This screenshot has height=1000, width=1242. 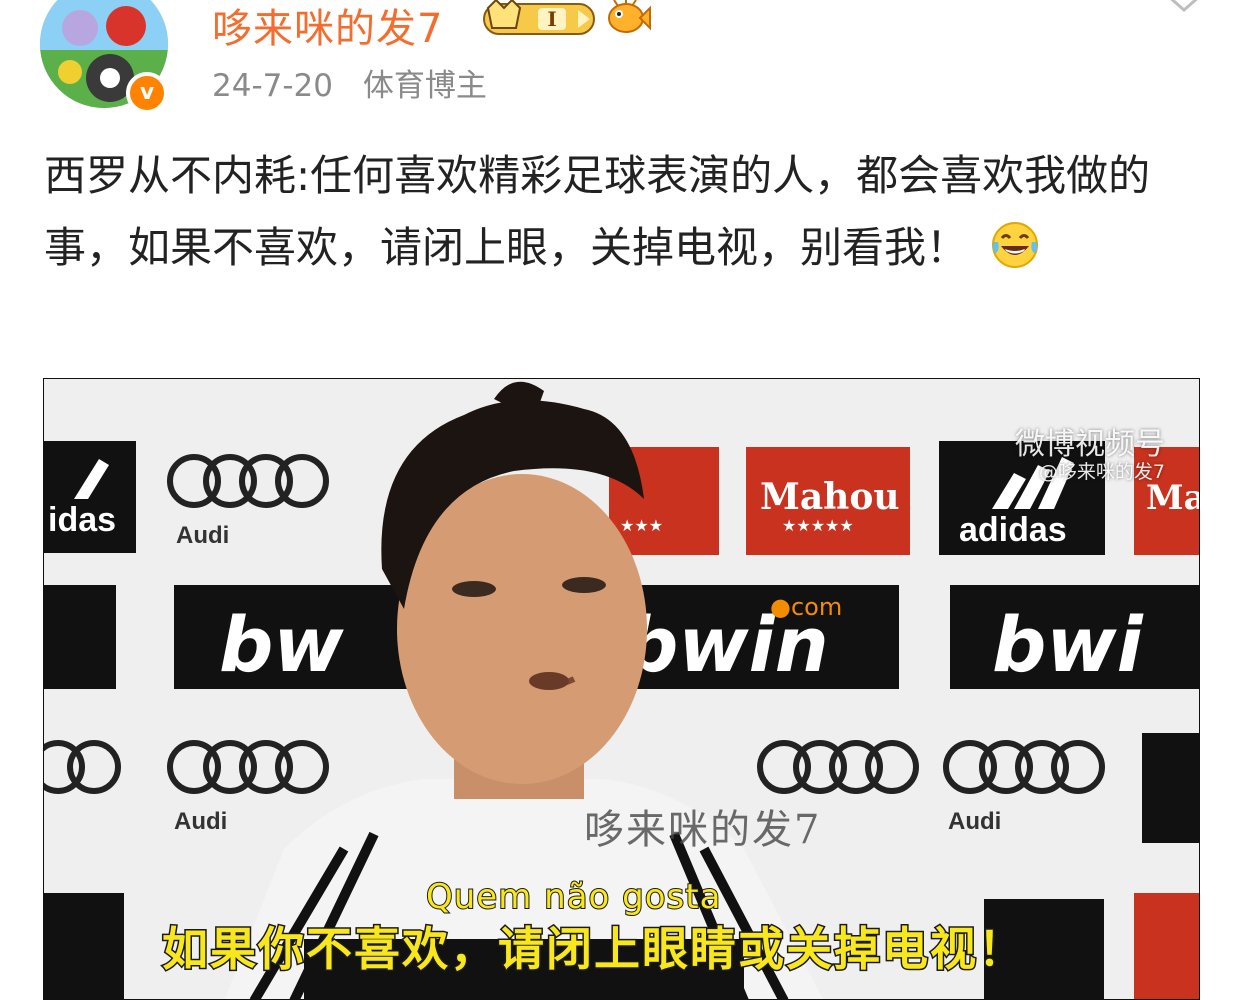 I want to click on chevron-down-icon, so click(x=1184, y=10).